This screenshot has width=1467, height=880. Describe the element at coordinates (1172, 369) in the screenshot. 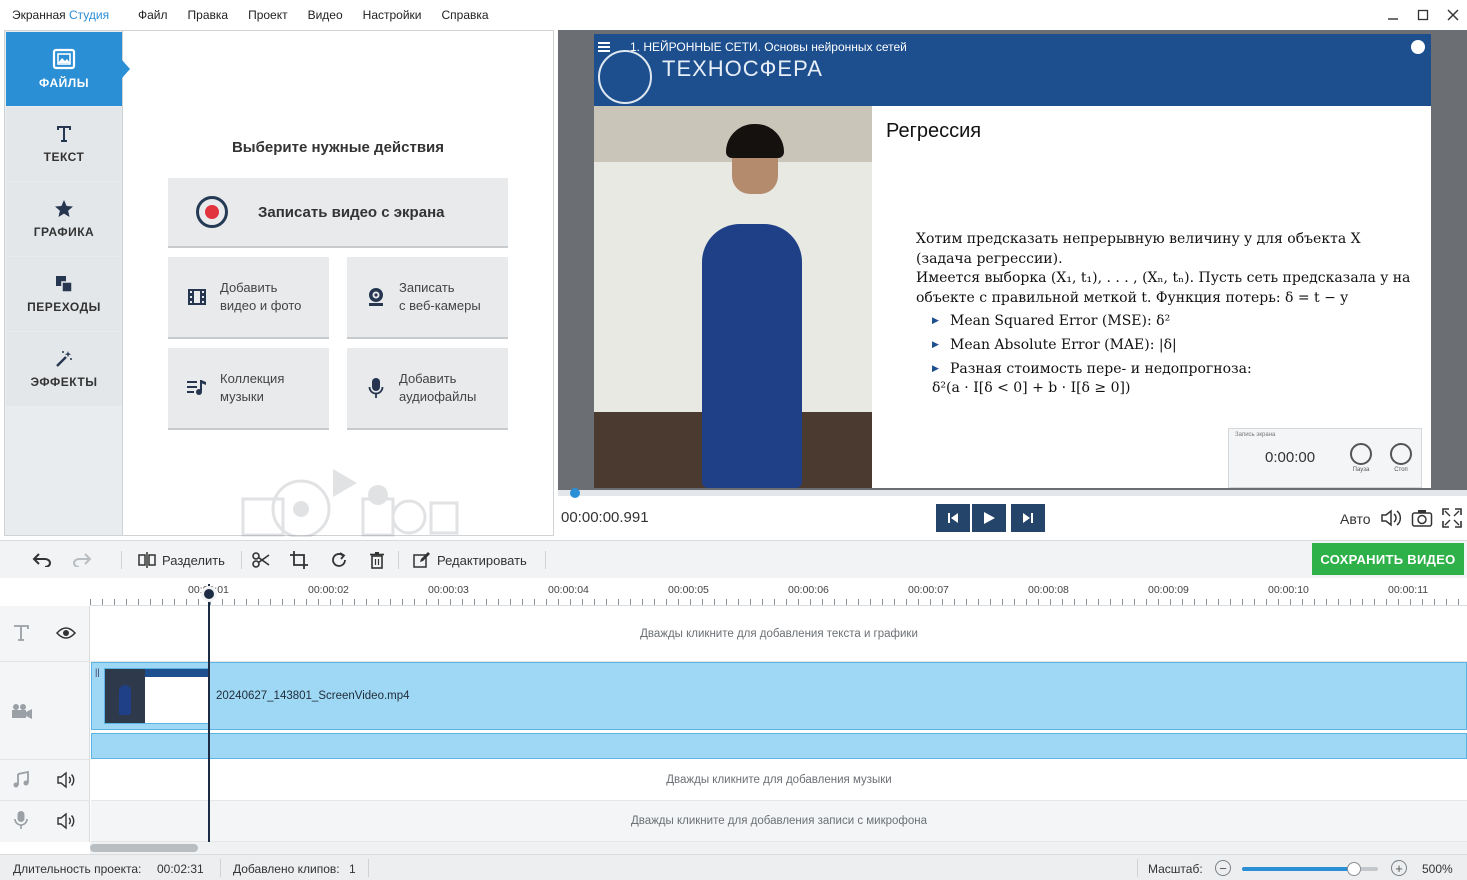

I see `slide-bullet: Разная стоимость пере- и недопрогноза:` at that location.